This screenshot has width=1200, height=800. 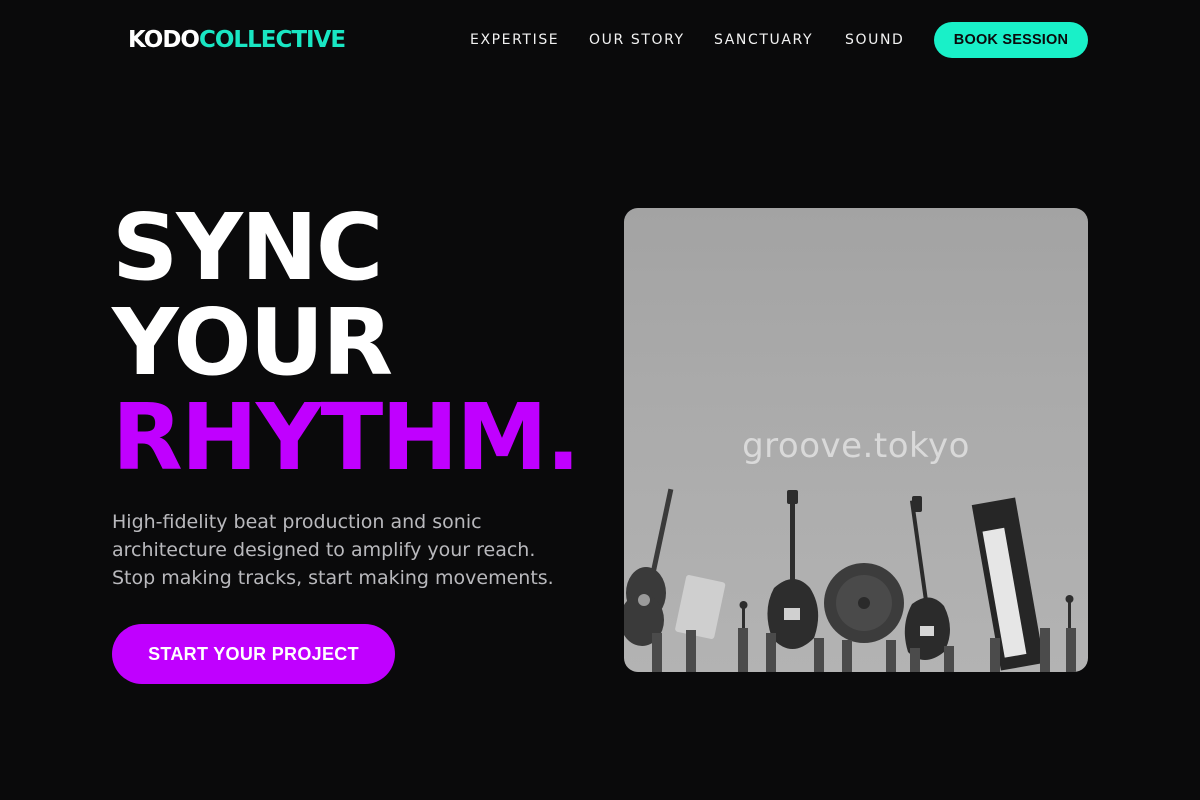 I want to click on hero-subtitle-line-1: High-fidelity beat production and sonic, so click(x=297, y=522).